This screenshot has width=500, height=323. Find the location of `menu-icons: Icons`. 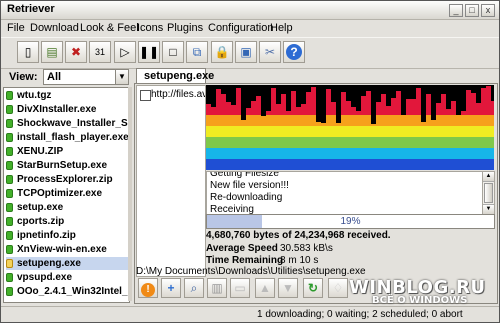

menu-icons: Icons is located at coordinates (150, 28).